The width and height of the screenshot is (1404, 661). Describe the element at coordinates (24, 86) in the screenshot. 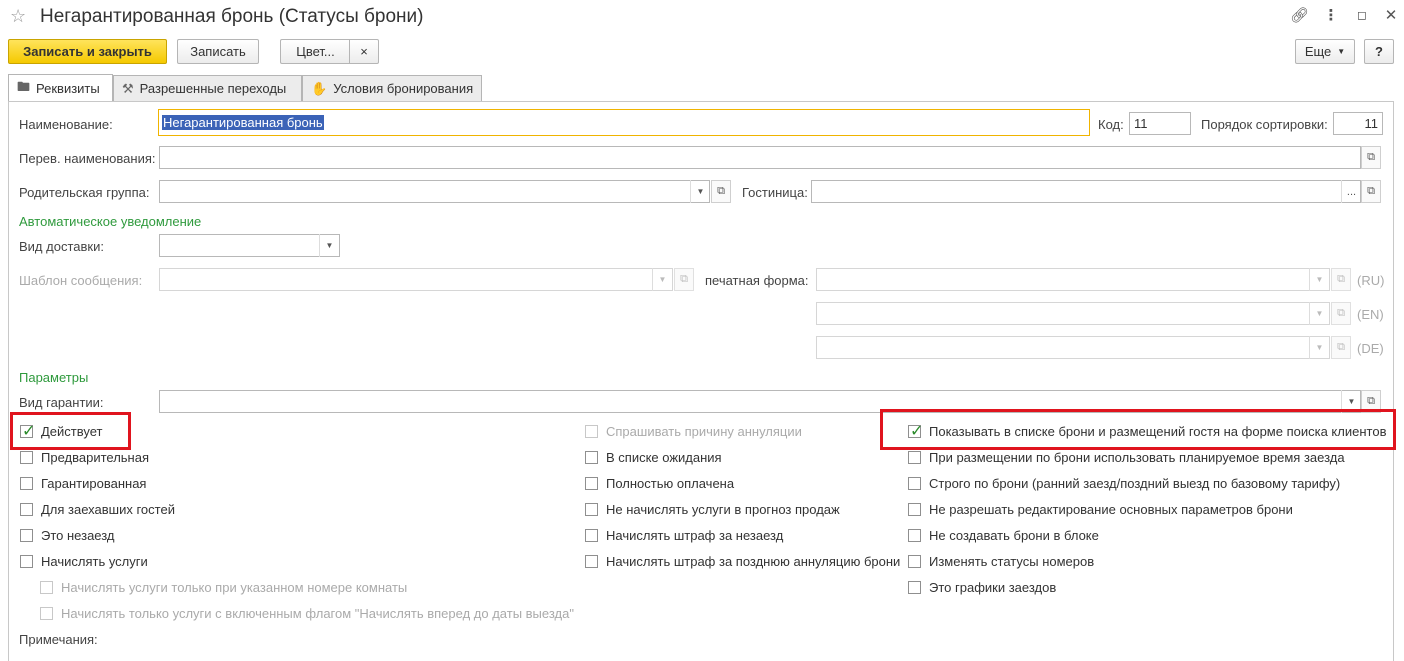

I see `requisites-icon: 🖿` at that location.